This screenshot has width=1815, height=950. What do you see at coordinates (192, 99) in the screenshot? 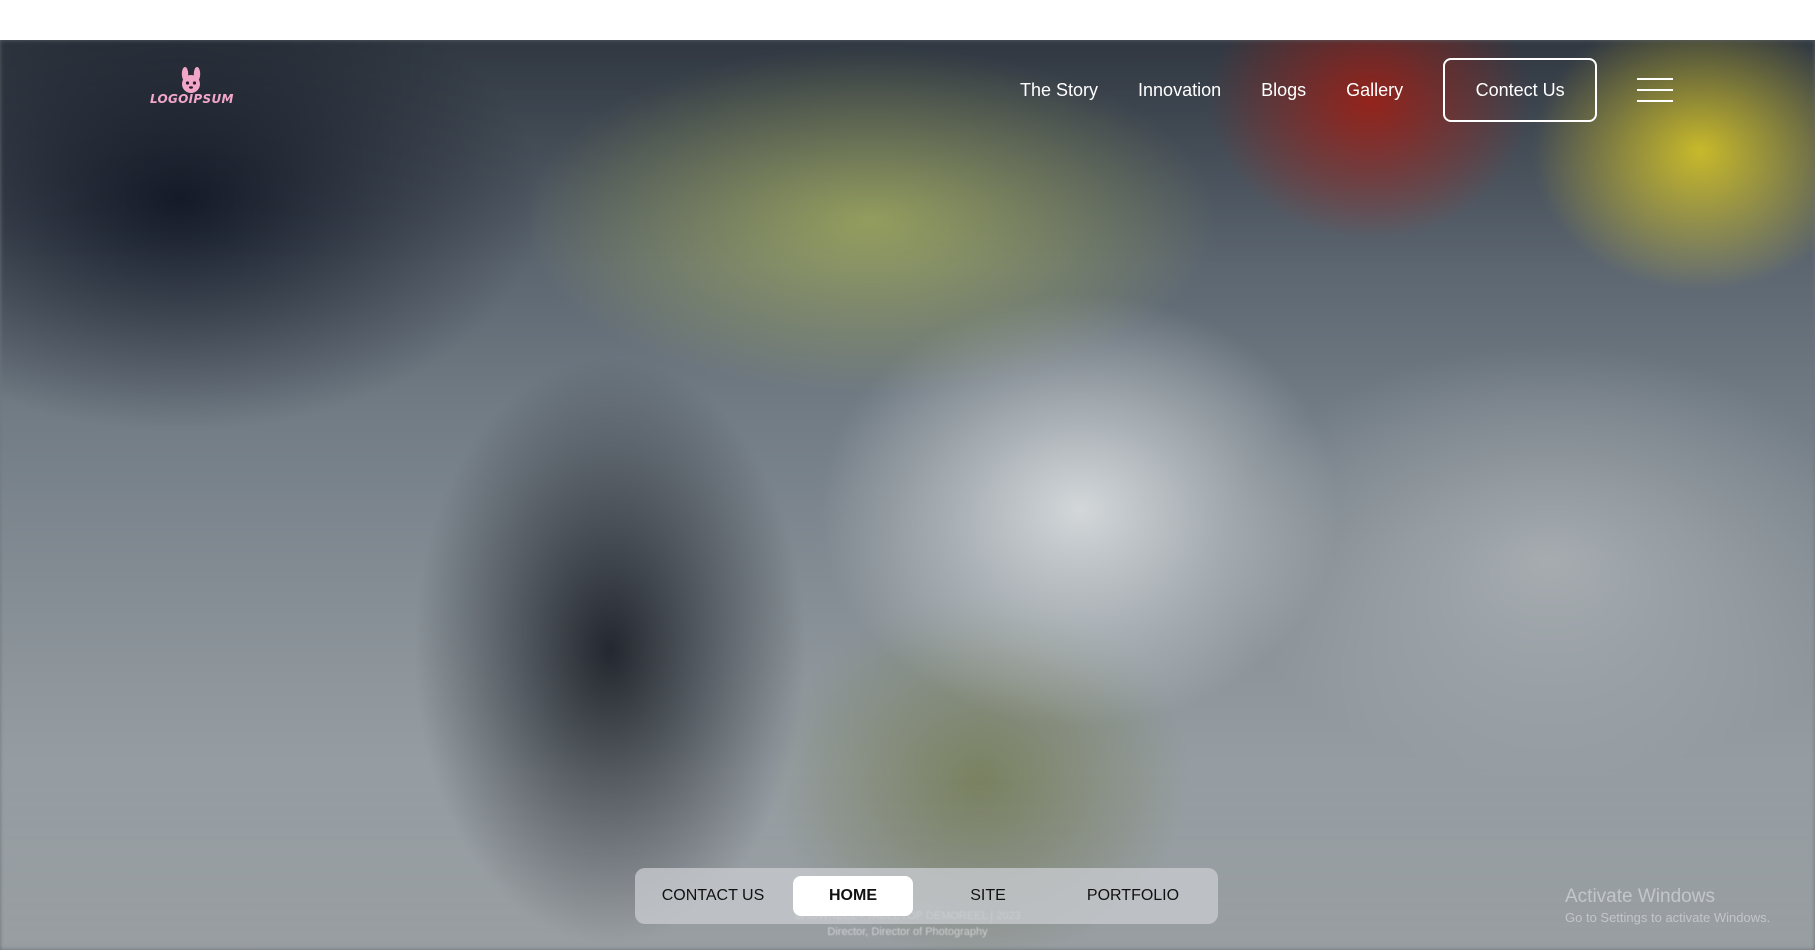
I see `logo-text: LOGOIPSUM` at bounding box center [192, 99].